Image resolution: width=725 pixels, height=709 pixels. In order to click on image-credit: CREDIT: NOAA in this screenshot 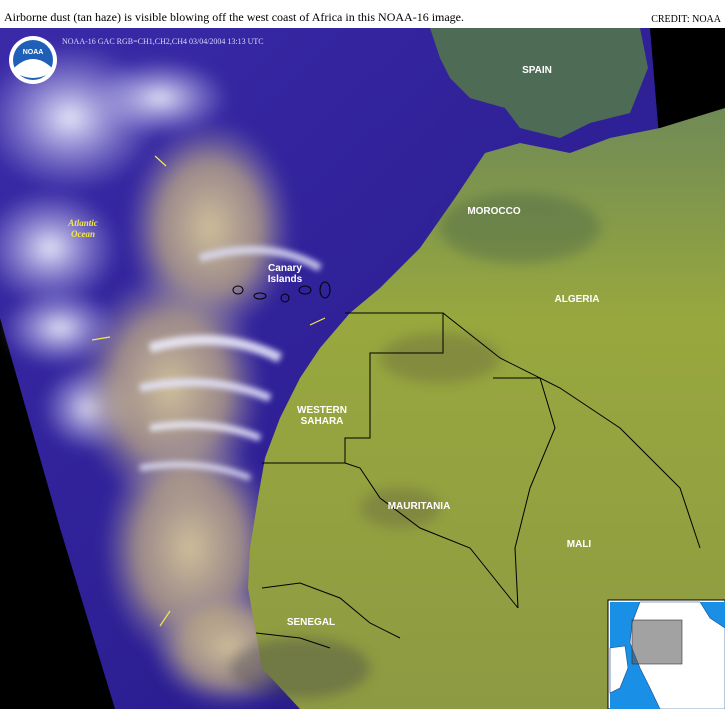, I will do `click(686, 19)`.